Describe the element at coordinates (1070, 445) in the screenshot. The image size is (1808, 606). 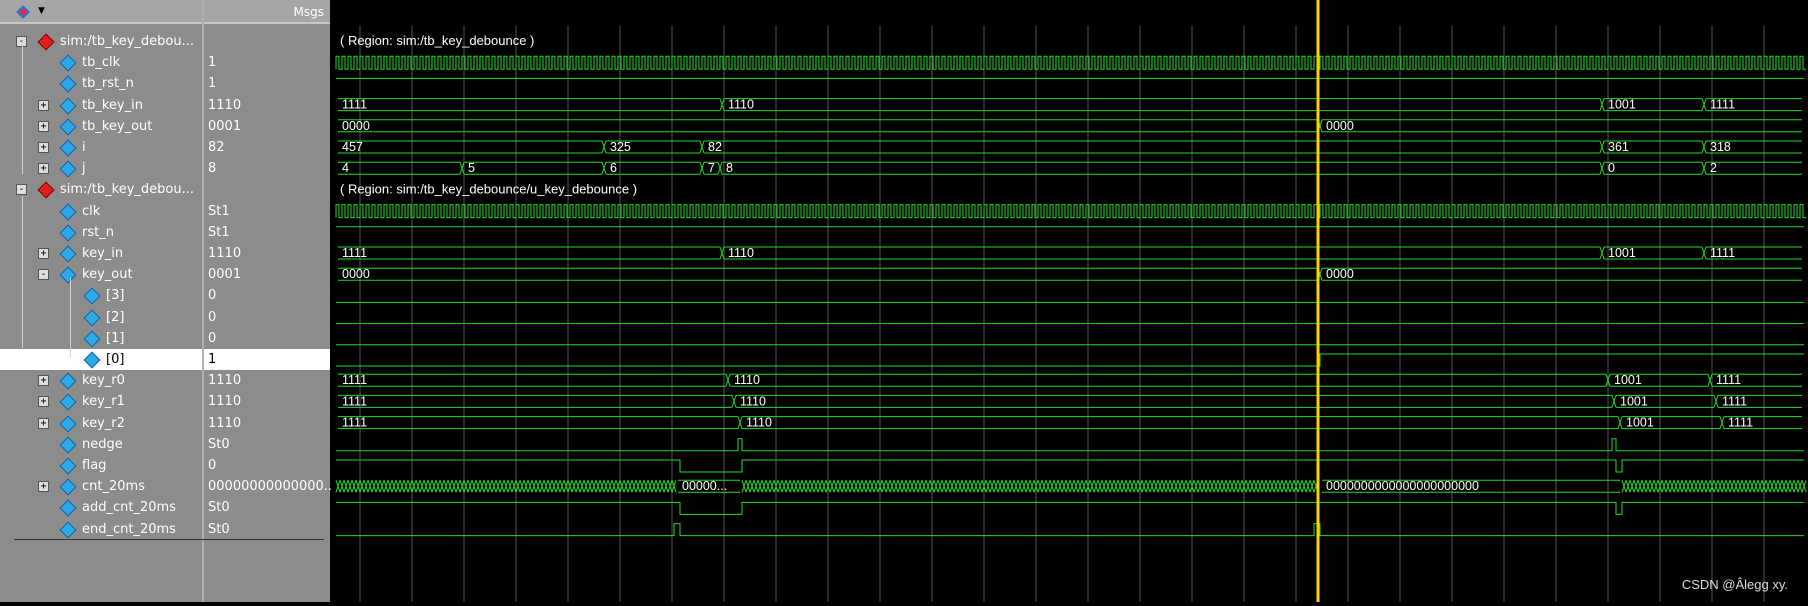
I see `nedge-wave` at that location.